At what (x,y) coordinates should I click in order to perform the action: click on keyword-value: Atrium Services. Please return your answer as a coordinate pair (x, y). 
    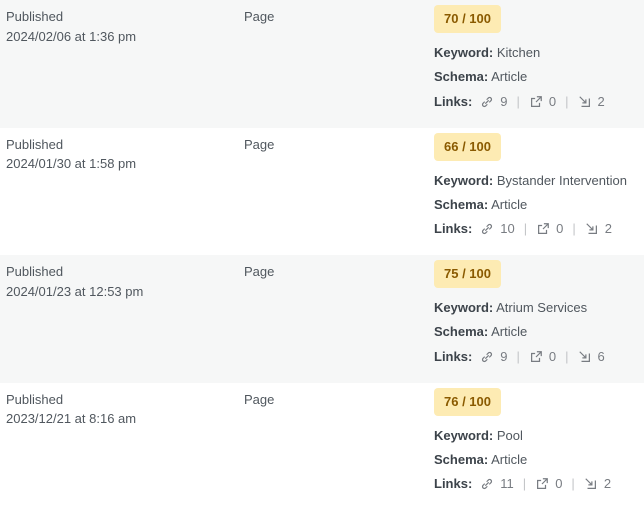
    Looking at the image, I should click on (541, 307).